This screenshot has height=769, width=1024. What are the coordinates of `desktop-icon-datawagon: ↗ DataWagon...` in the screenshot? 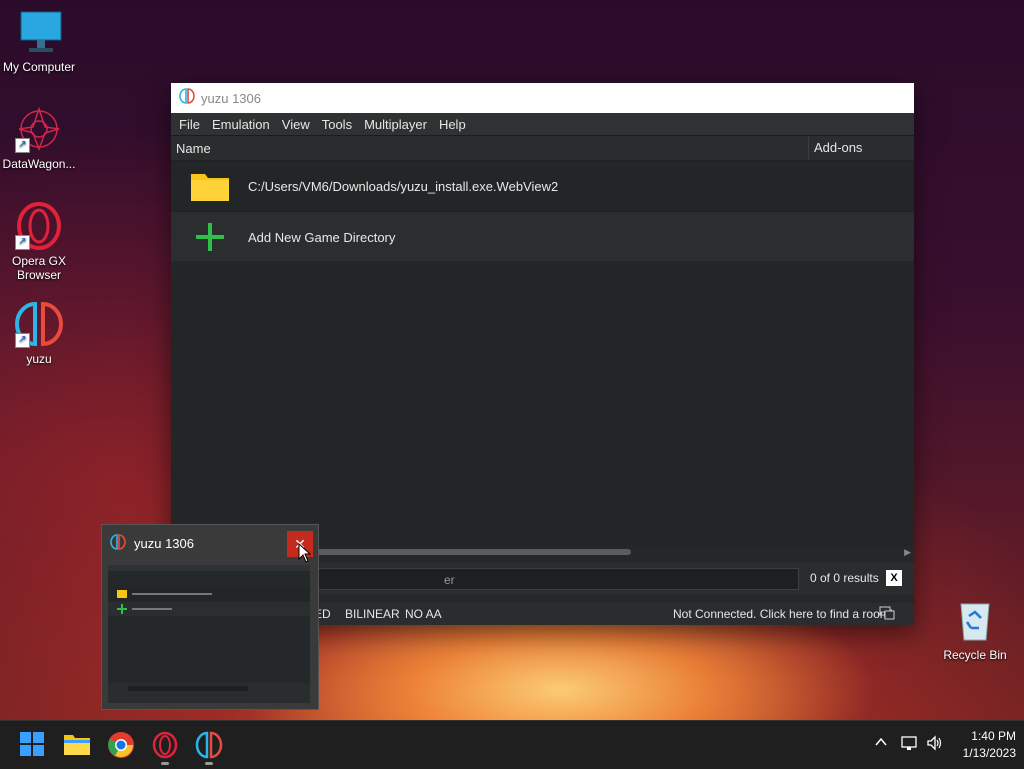 It's located at (39, 138).